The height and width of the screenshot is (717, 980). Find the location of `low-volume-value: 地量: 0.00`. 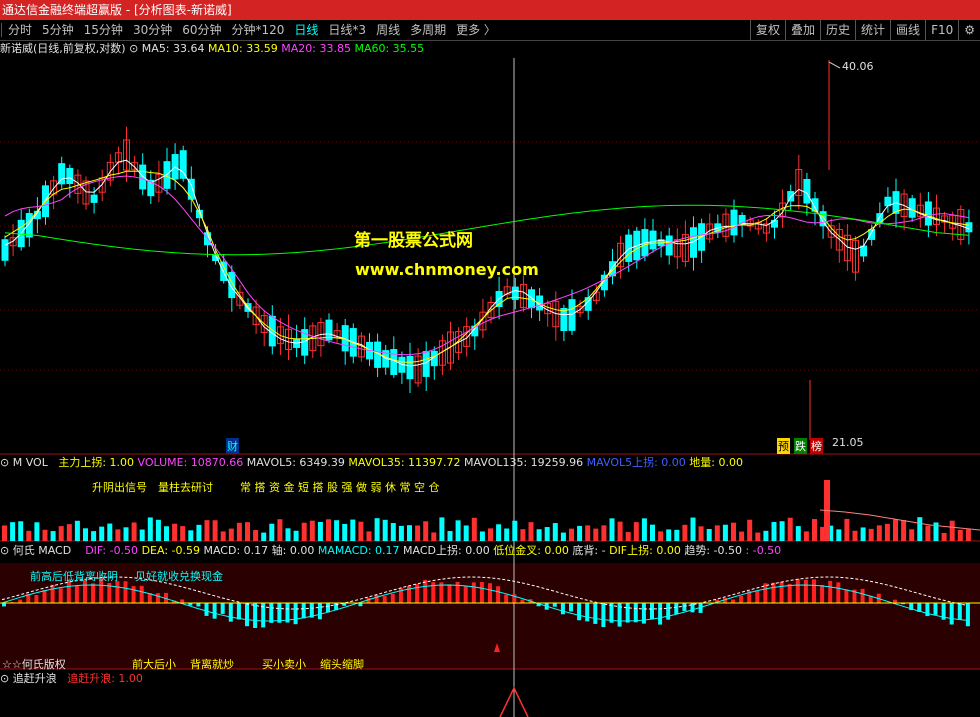

low-volume-value: 地量: 0.00 is located at coordinates (716, 462).